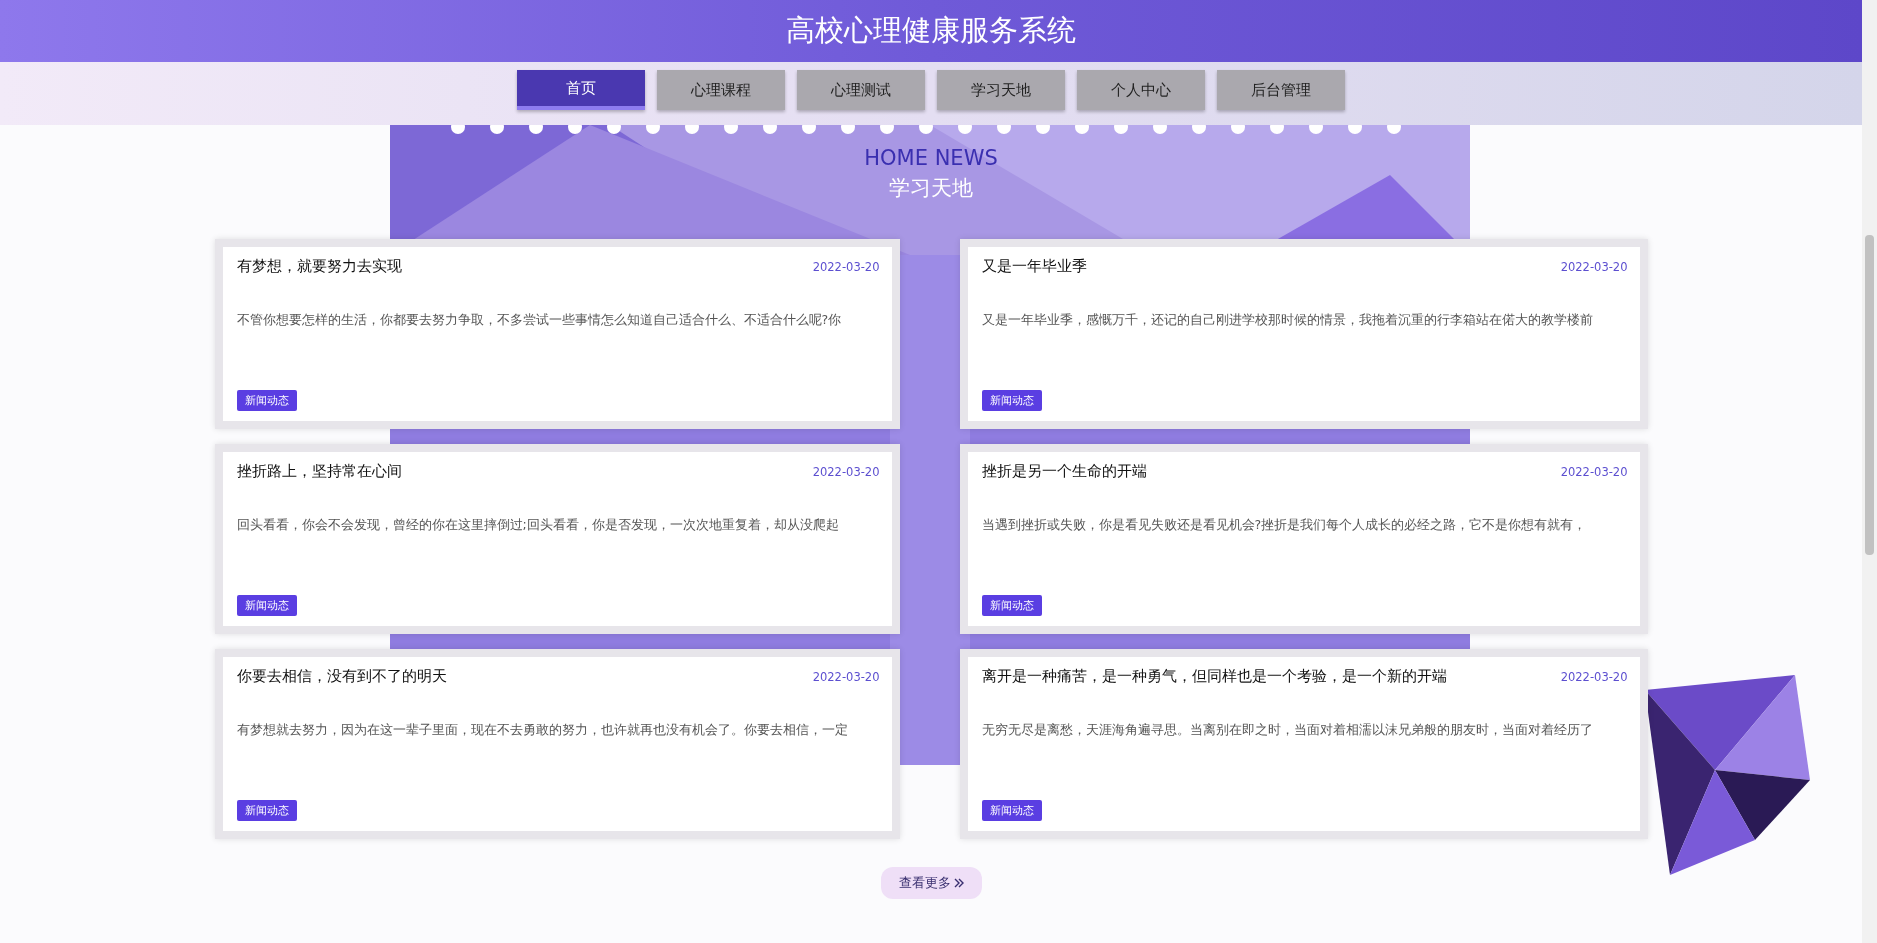  What do you see at coordinates (1284, 525) in the screenshot?
I see `news-excerpt: 当遇到挫折或失败，你是看见失败还是看见机会?挫折是我们每个人成长的必经之路，它不是你想有就有，` at bounding box center [1284, 525].